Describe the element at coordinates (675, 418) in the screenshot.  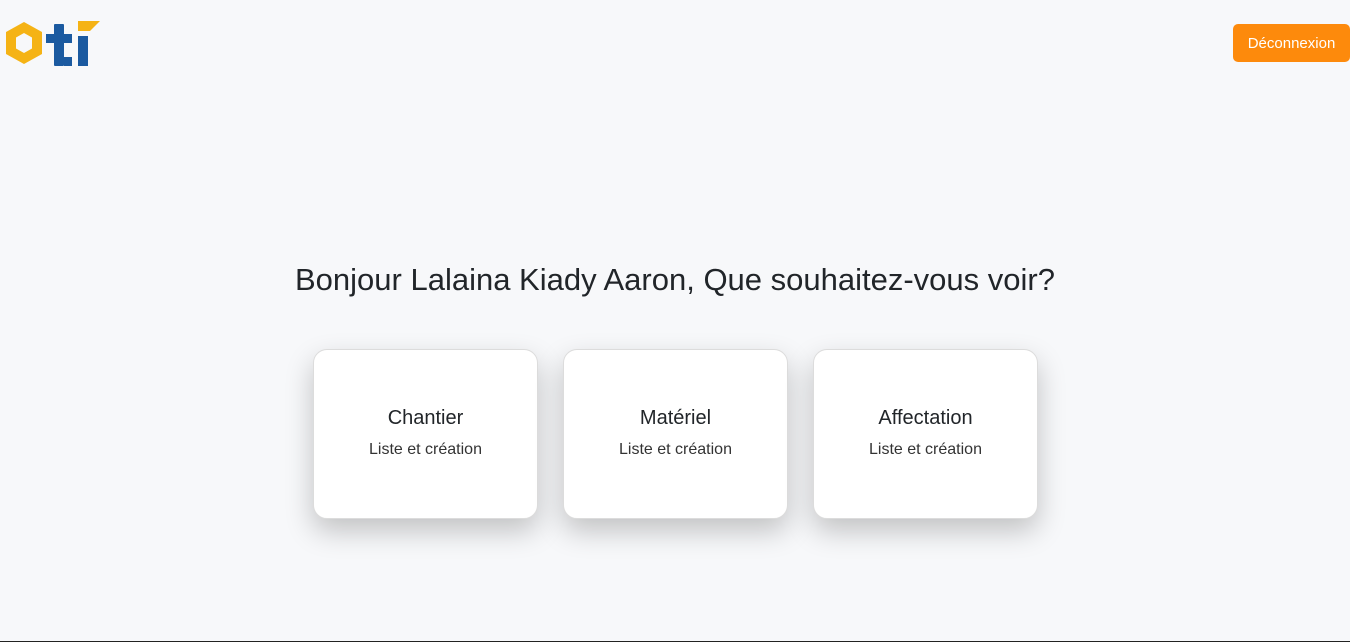
I see `card-title: Matériel` at that location.